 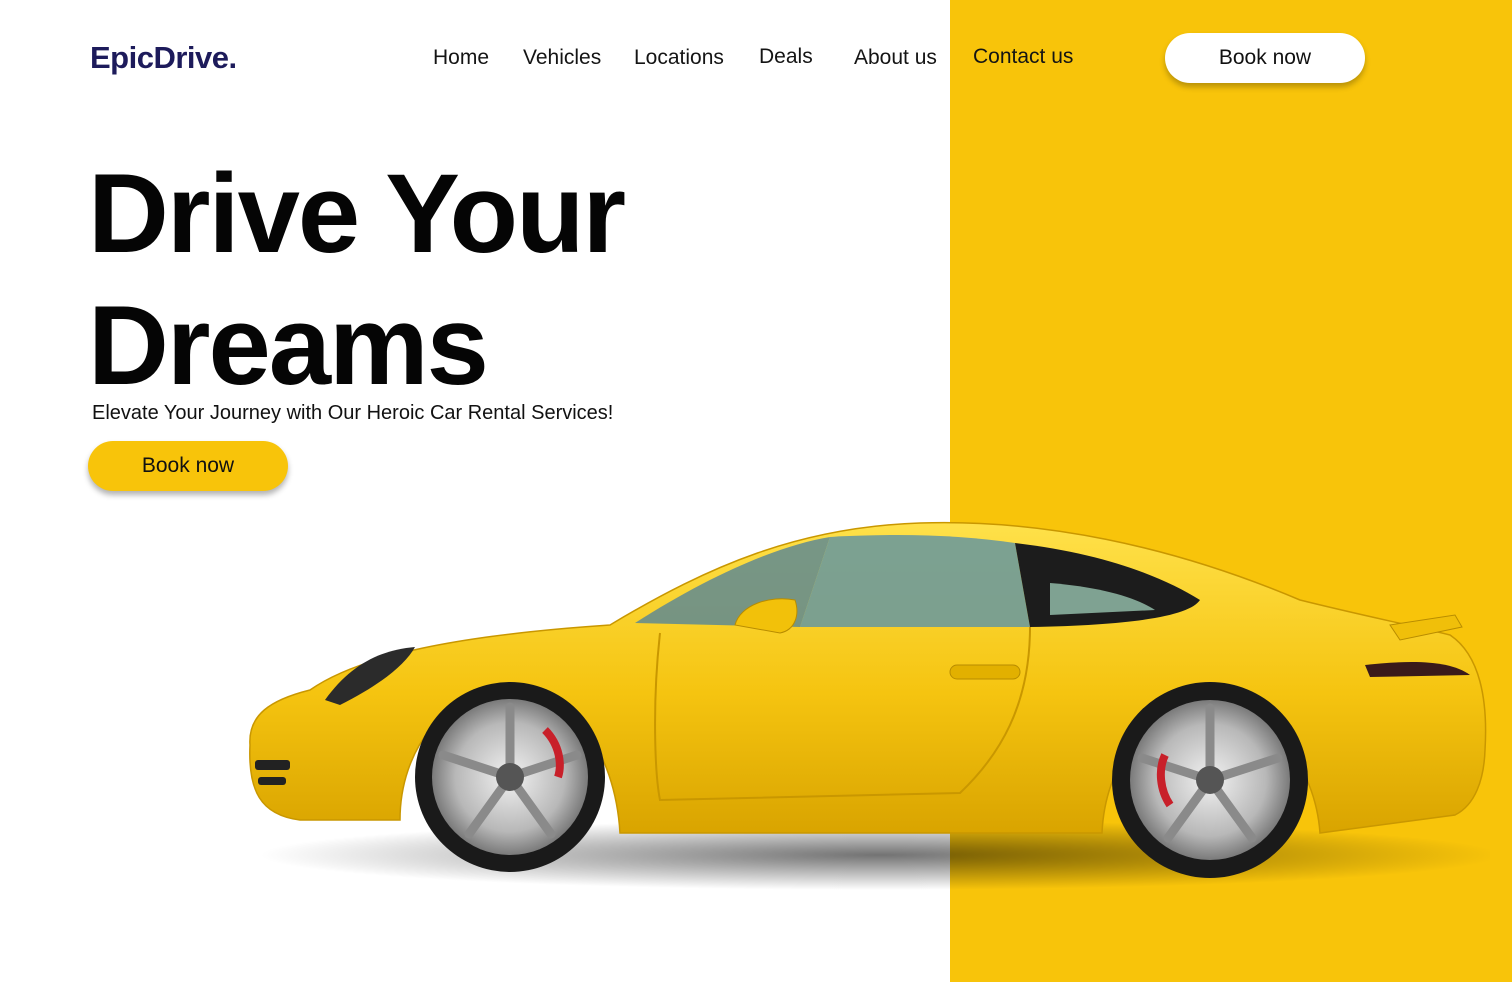 I want to click on car-rear-wheel, so click(x=1210, y=780).